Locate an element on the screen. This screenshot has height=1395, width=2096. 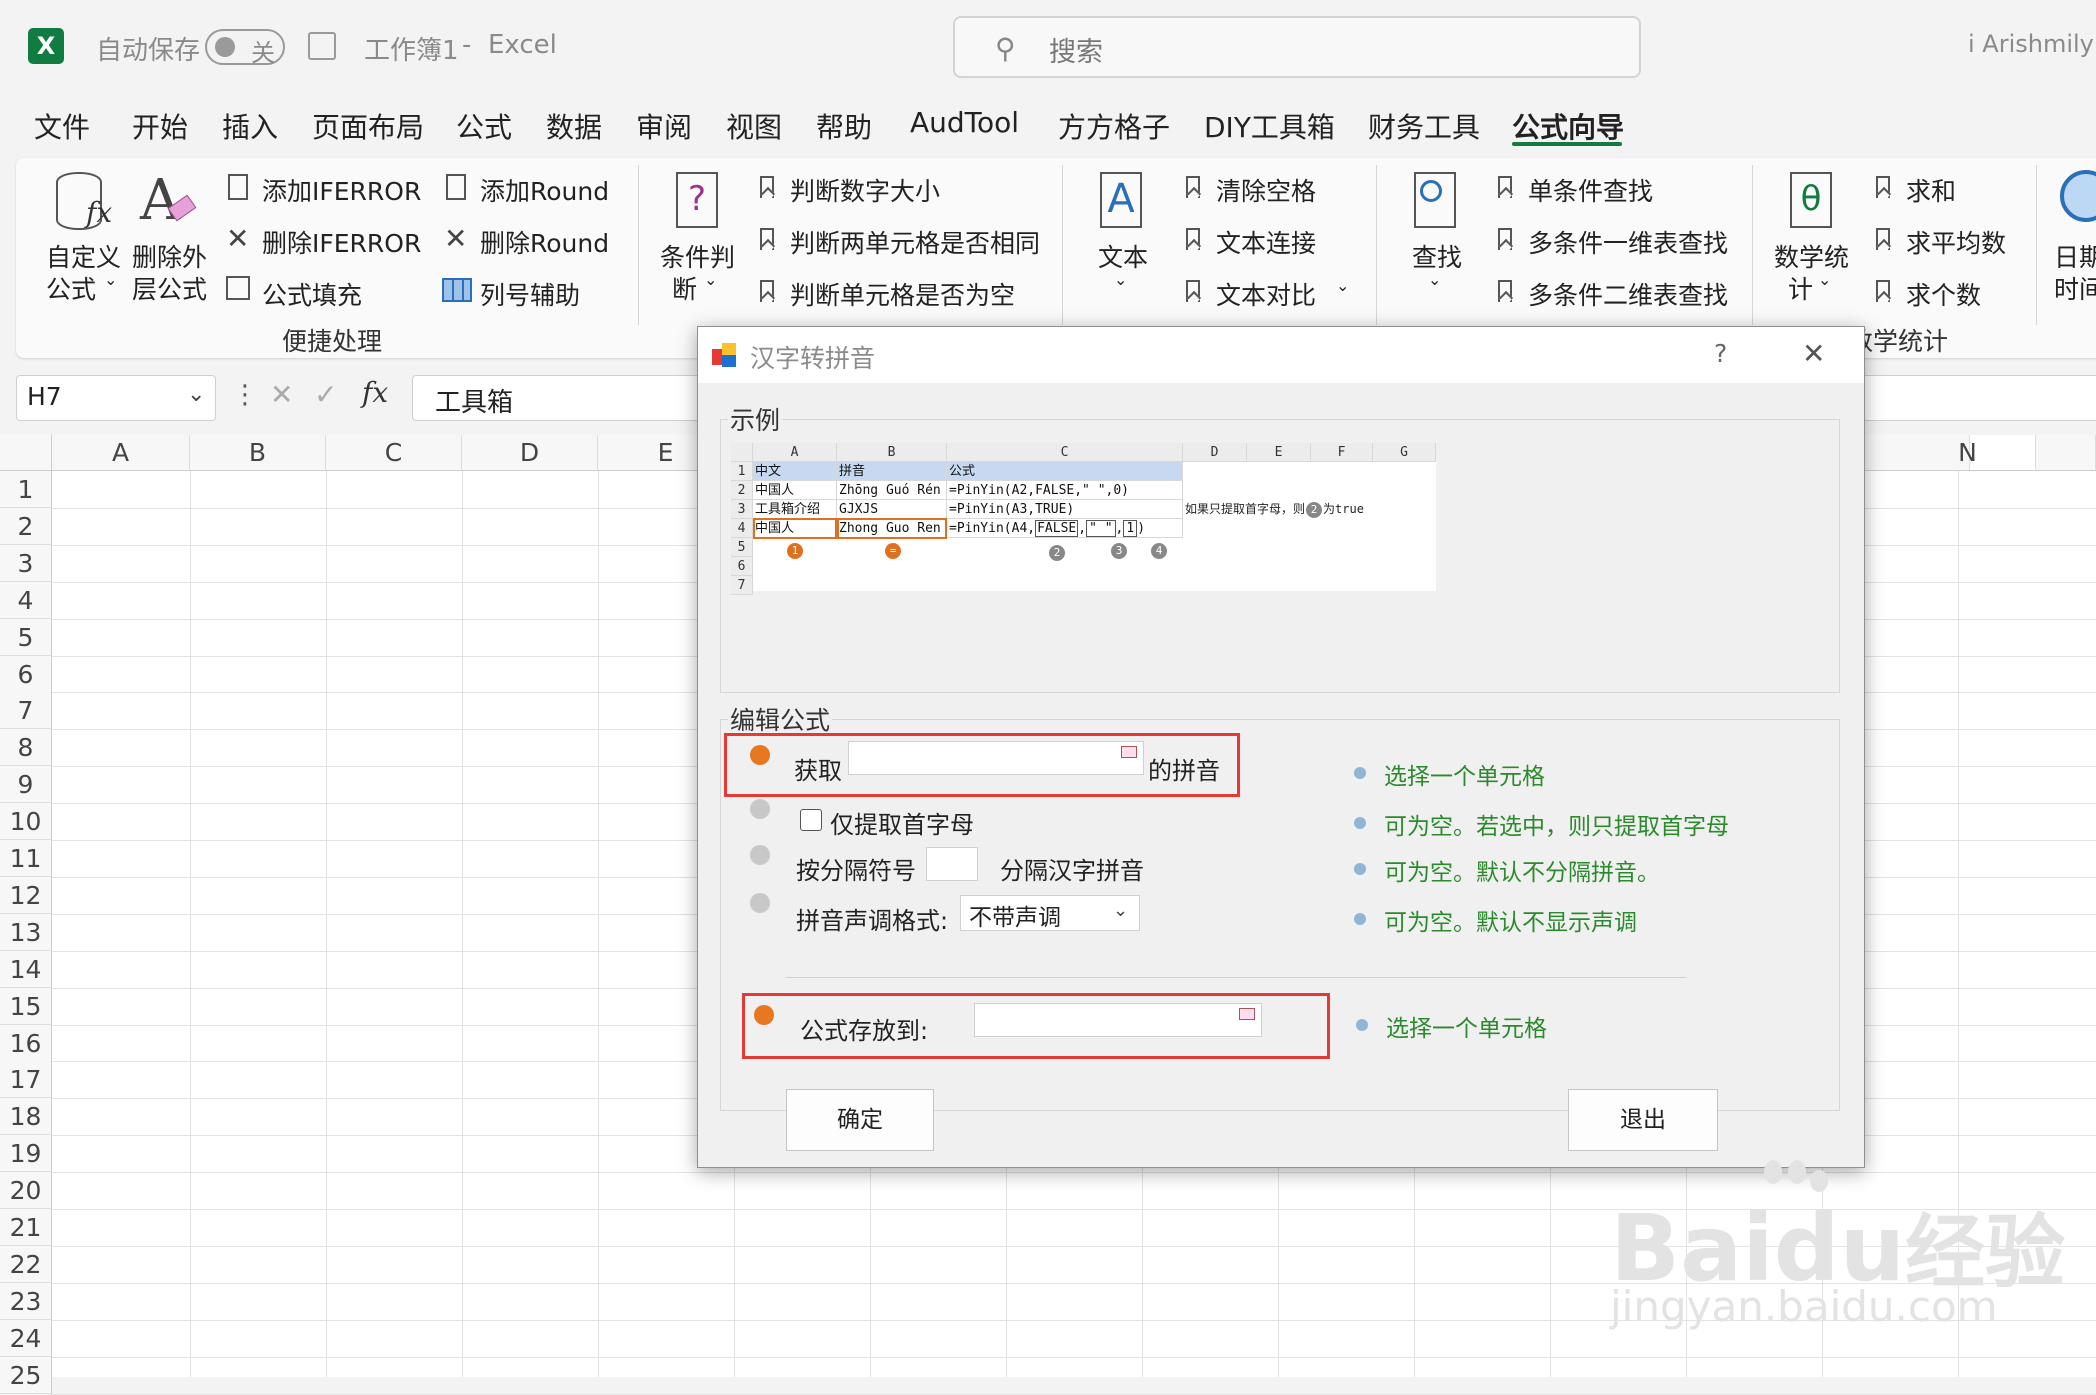
count-button: 求个数 is located at coordinates (1943, 294).